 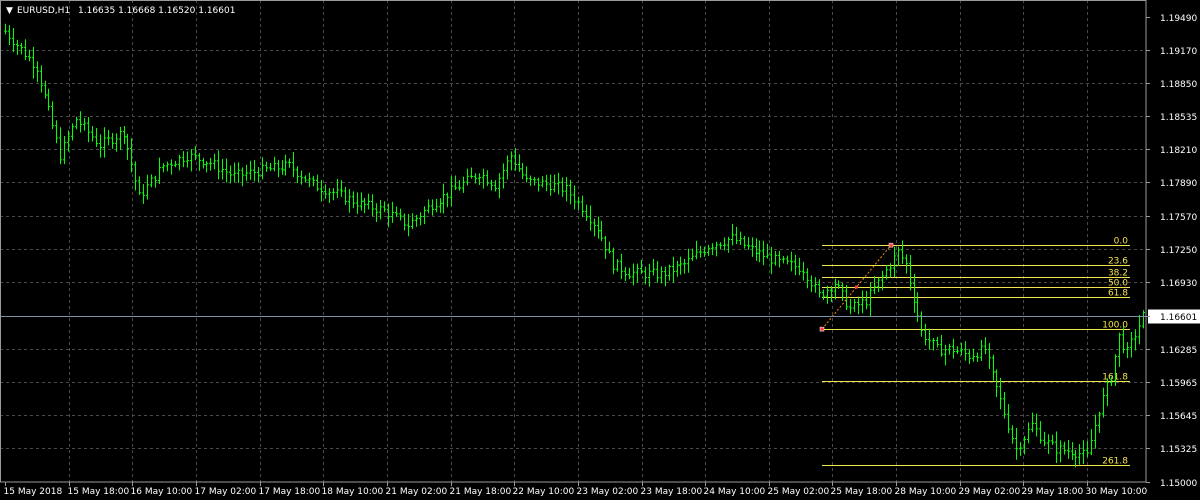 What do you see at coordinates (1178, 218) in the screenshot?
I see `y-tick-label: 1.17570` at bounding box center [1178, 218].